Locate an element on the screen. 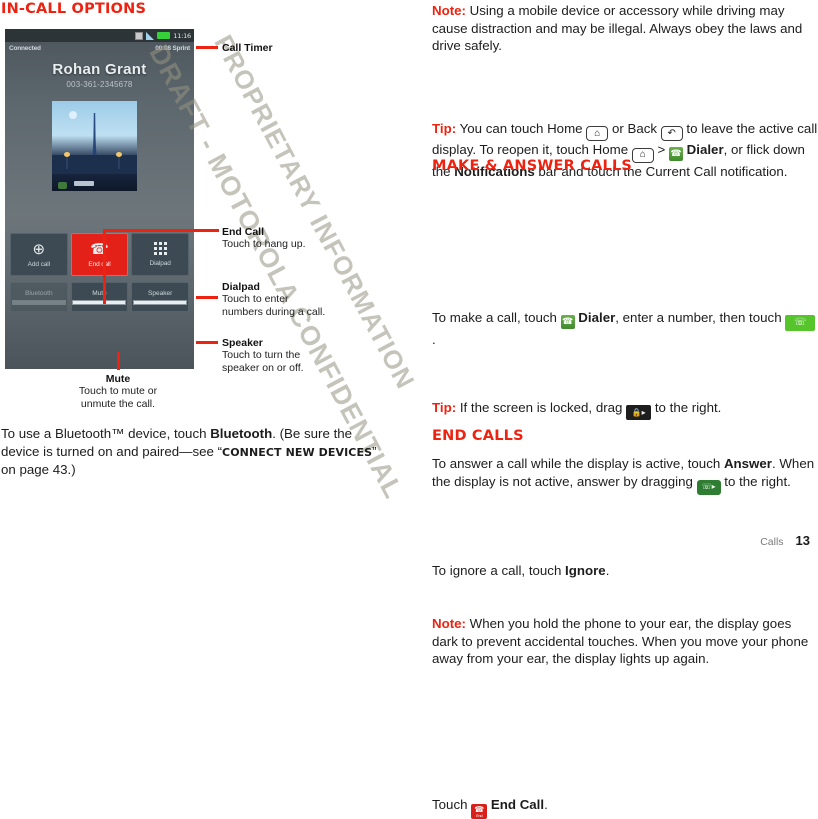 The width and height of the screenshot is (818, 819). signal-bars-icon is located at coordinates (150, 35).